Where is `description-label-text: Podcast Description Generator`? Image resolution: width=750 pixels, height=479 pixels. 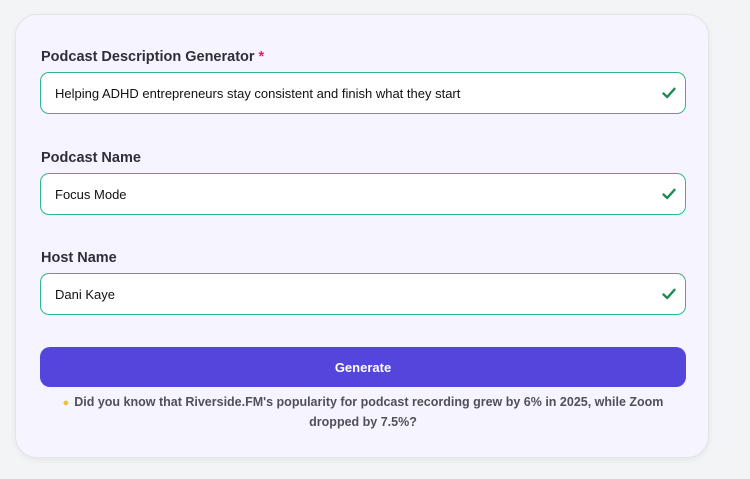 description-label-text: Podcast Description Generator is located at coordinates (148, 57).